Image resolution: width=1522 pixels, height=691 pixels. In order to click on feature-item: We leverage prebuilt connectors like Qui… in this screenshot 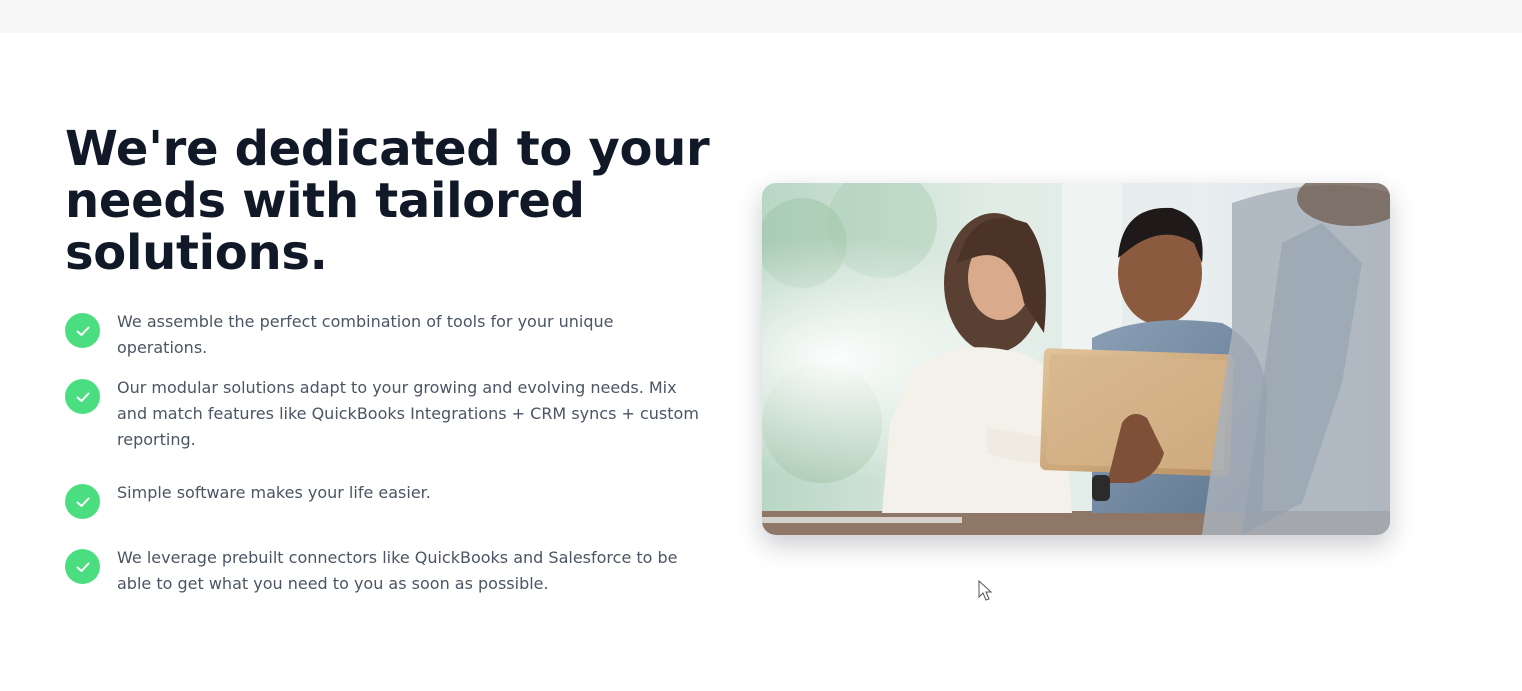, I will do `click(385, 572)`.